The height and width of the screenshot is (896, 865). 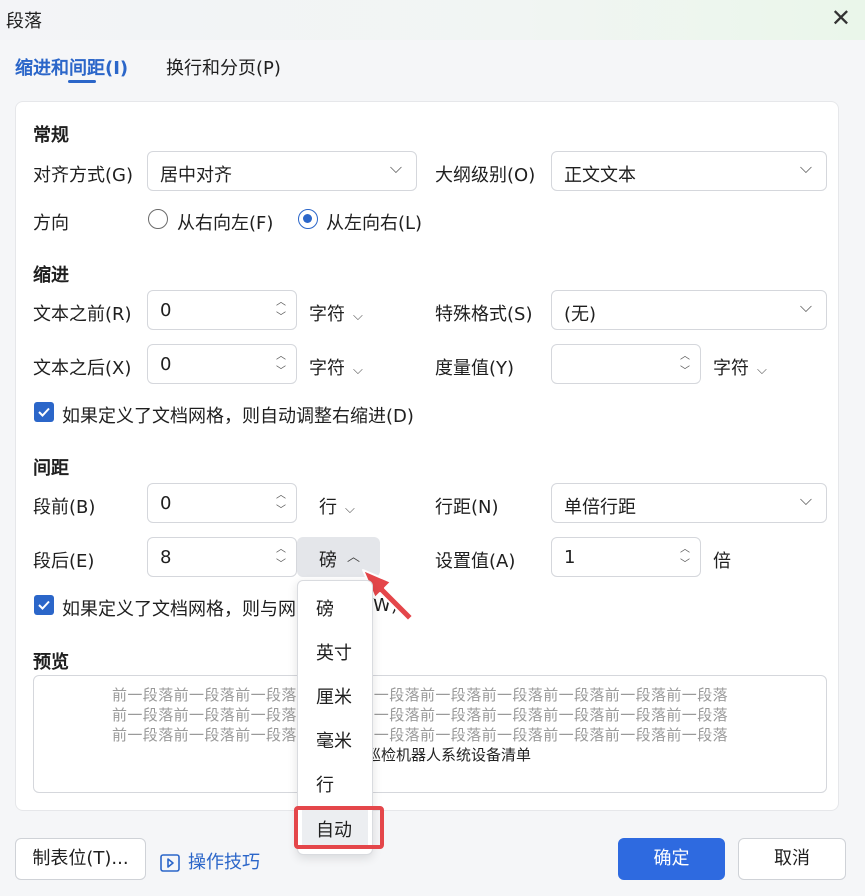 What do you see at coordinates (841, 18) in the screenshot?
I see `close-icon: ✕` at bounding box center [841, 18].